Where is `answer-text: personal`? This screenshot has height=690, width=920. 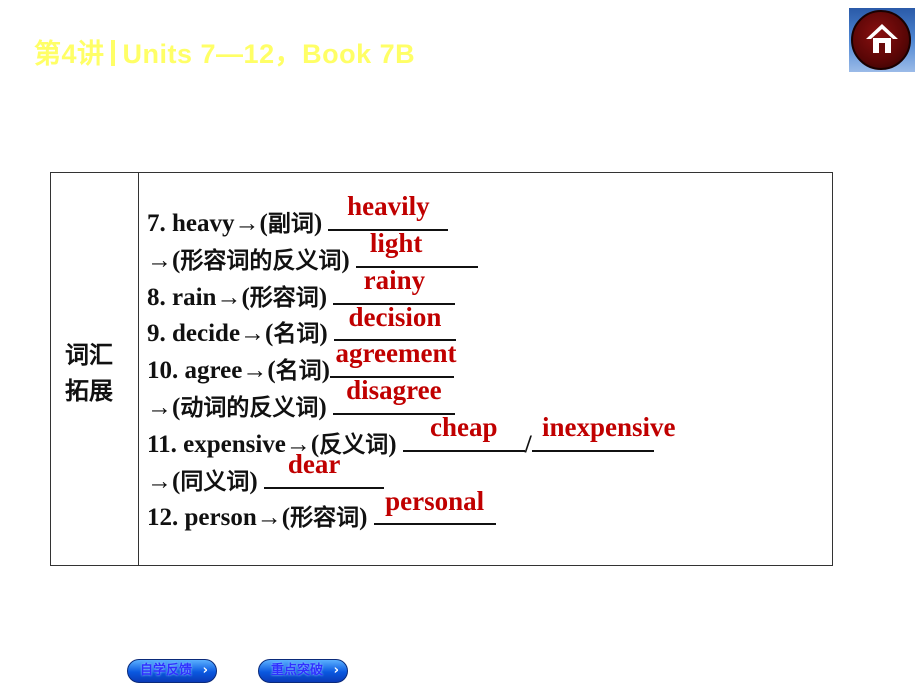
answer-text: personal is located at coordinates (435, 500).